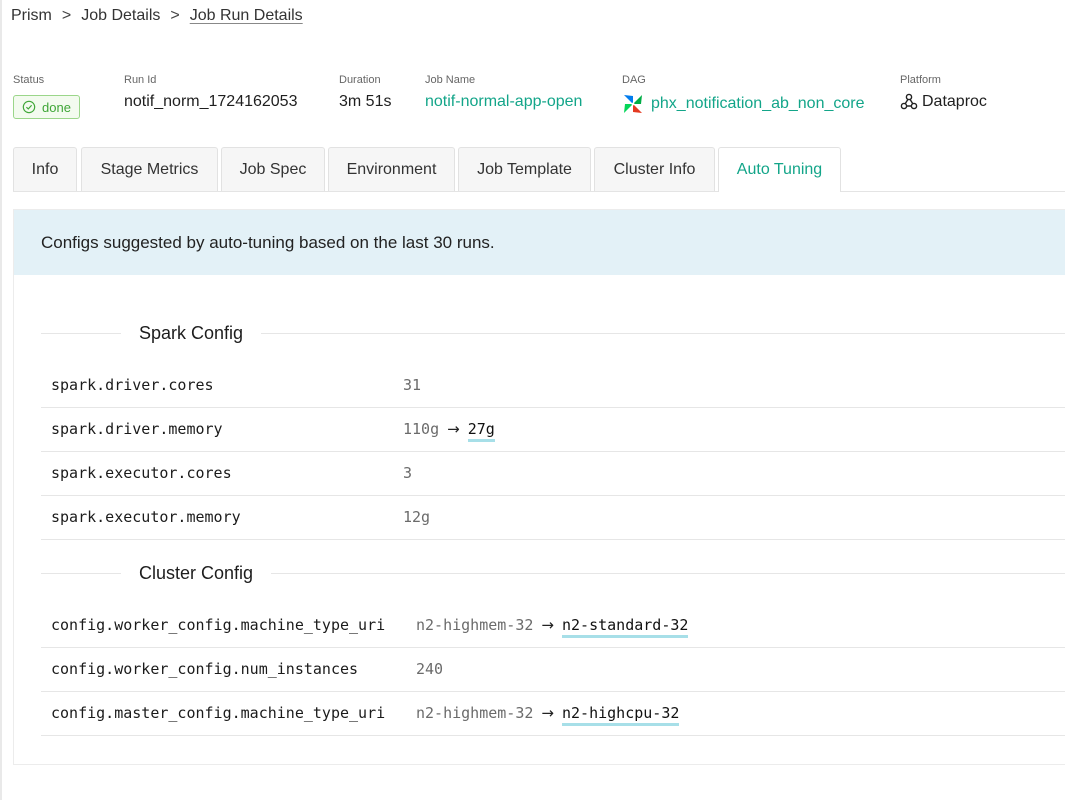 The height and width of the screenshot is (800, 1065). Describe the element at coordinates (620, 715) in the screenshot. I see `suggested-value: n2-highcpu-32` at that location.